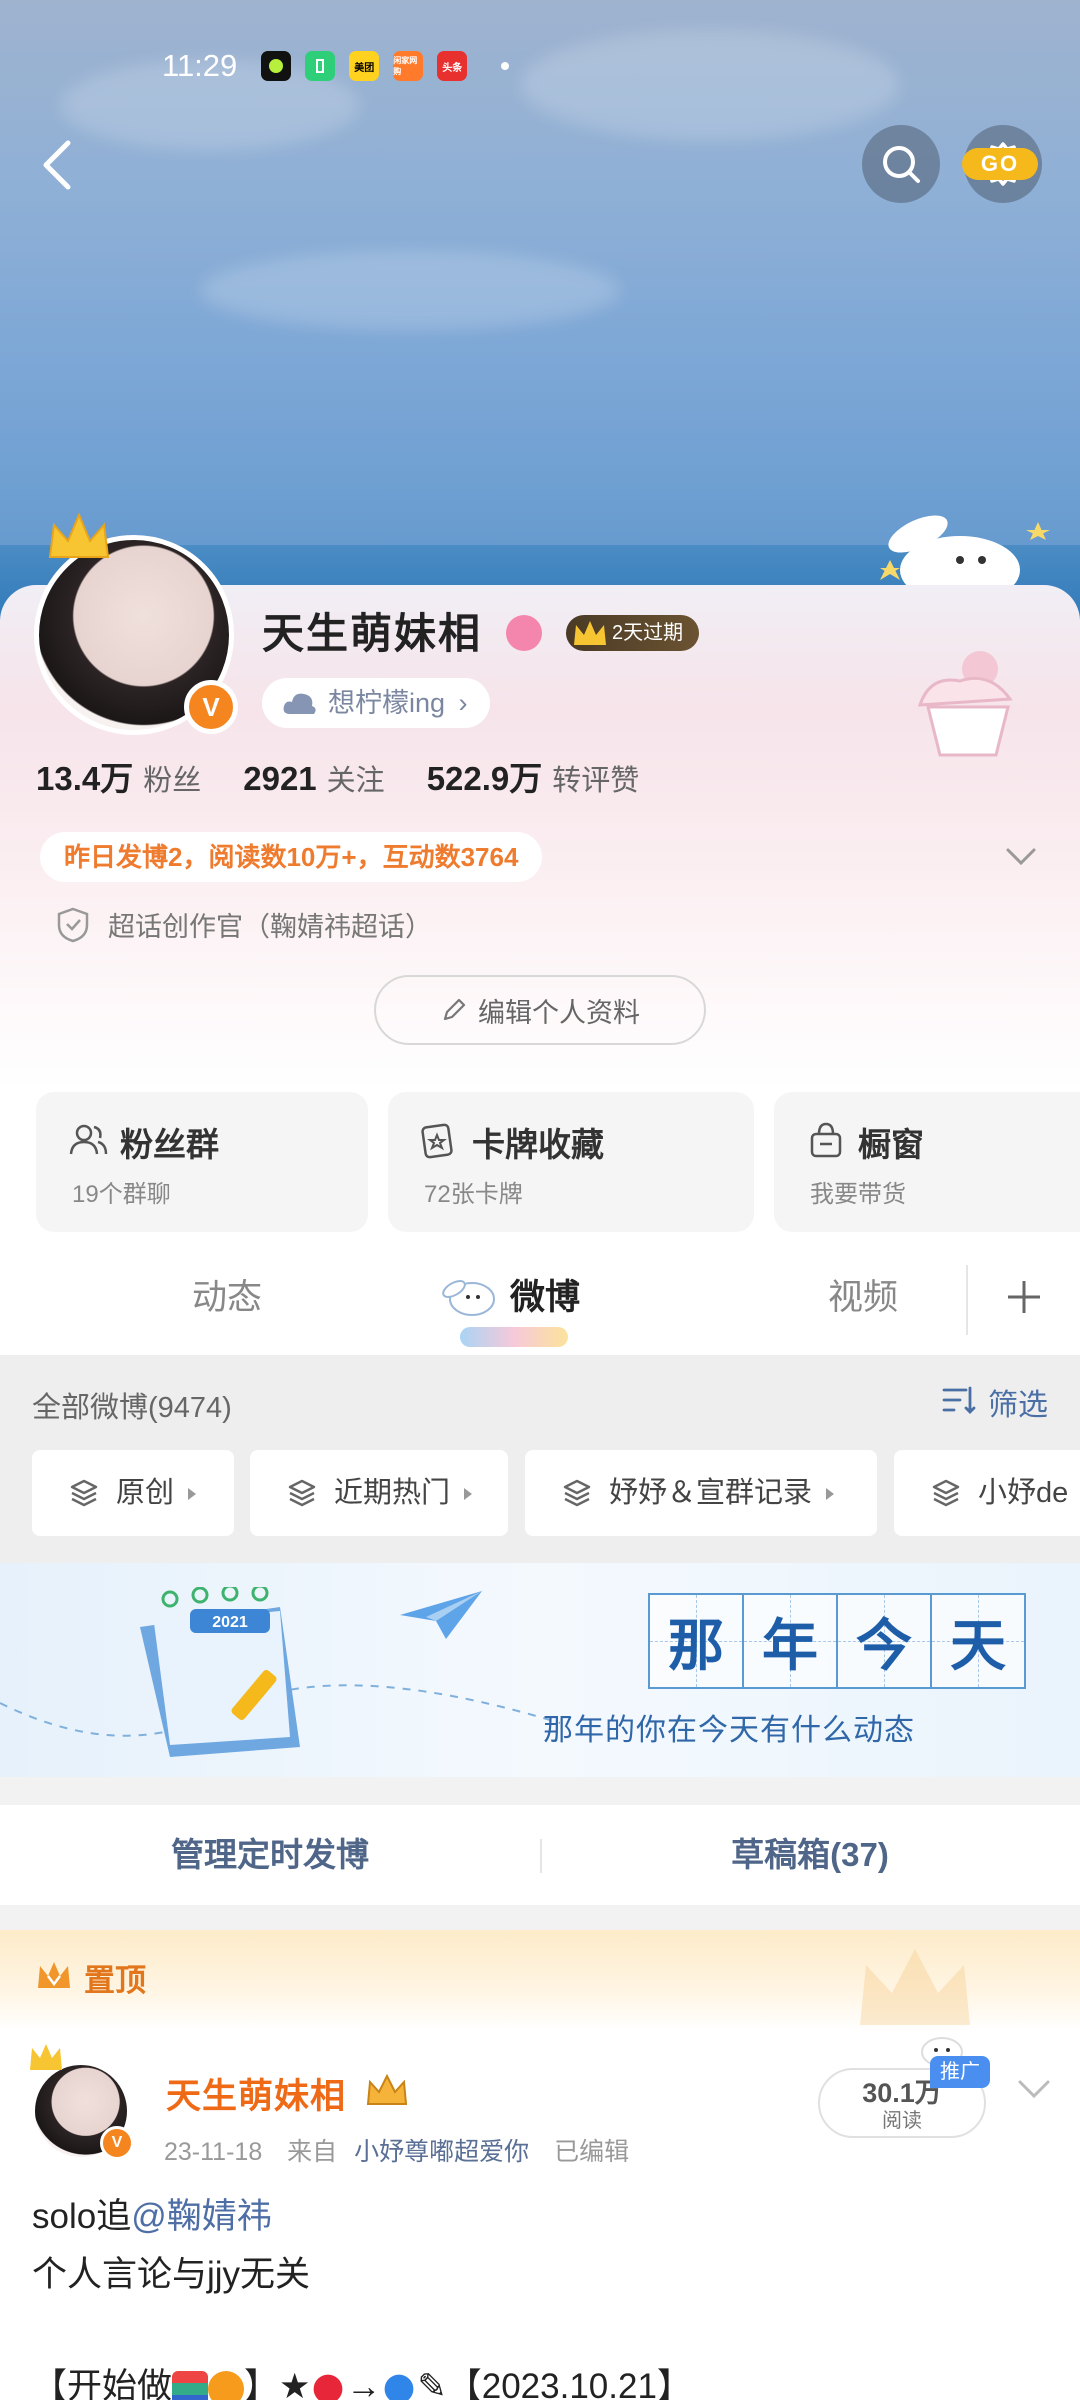 Image resolution: width=1080 pixels, height=2400 pixels. I want to click on tab-divider, so click(967, 1300).